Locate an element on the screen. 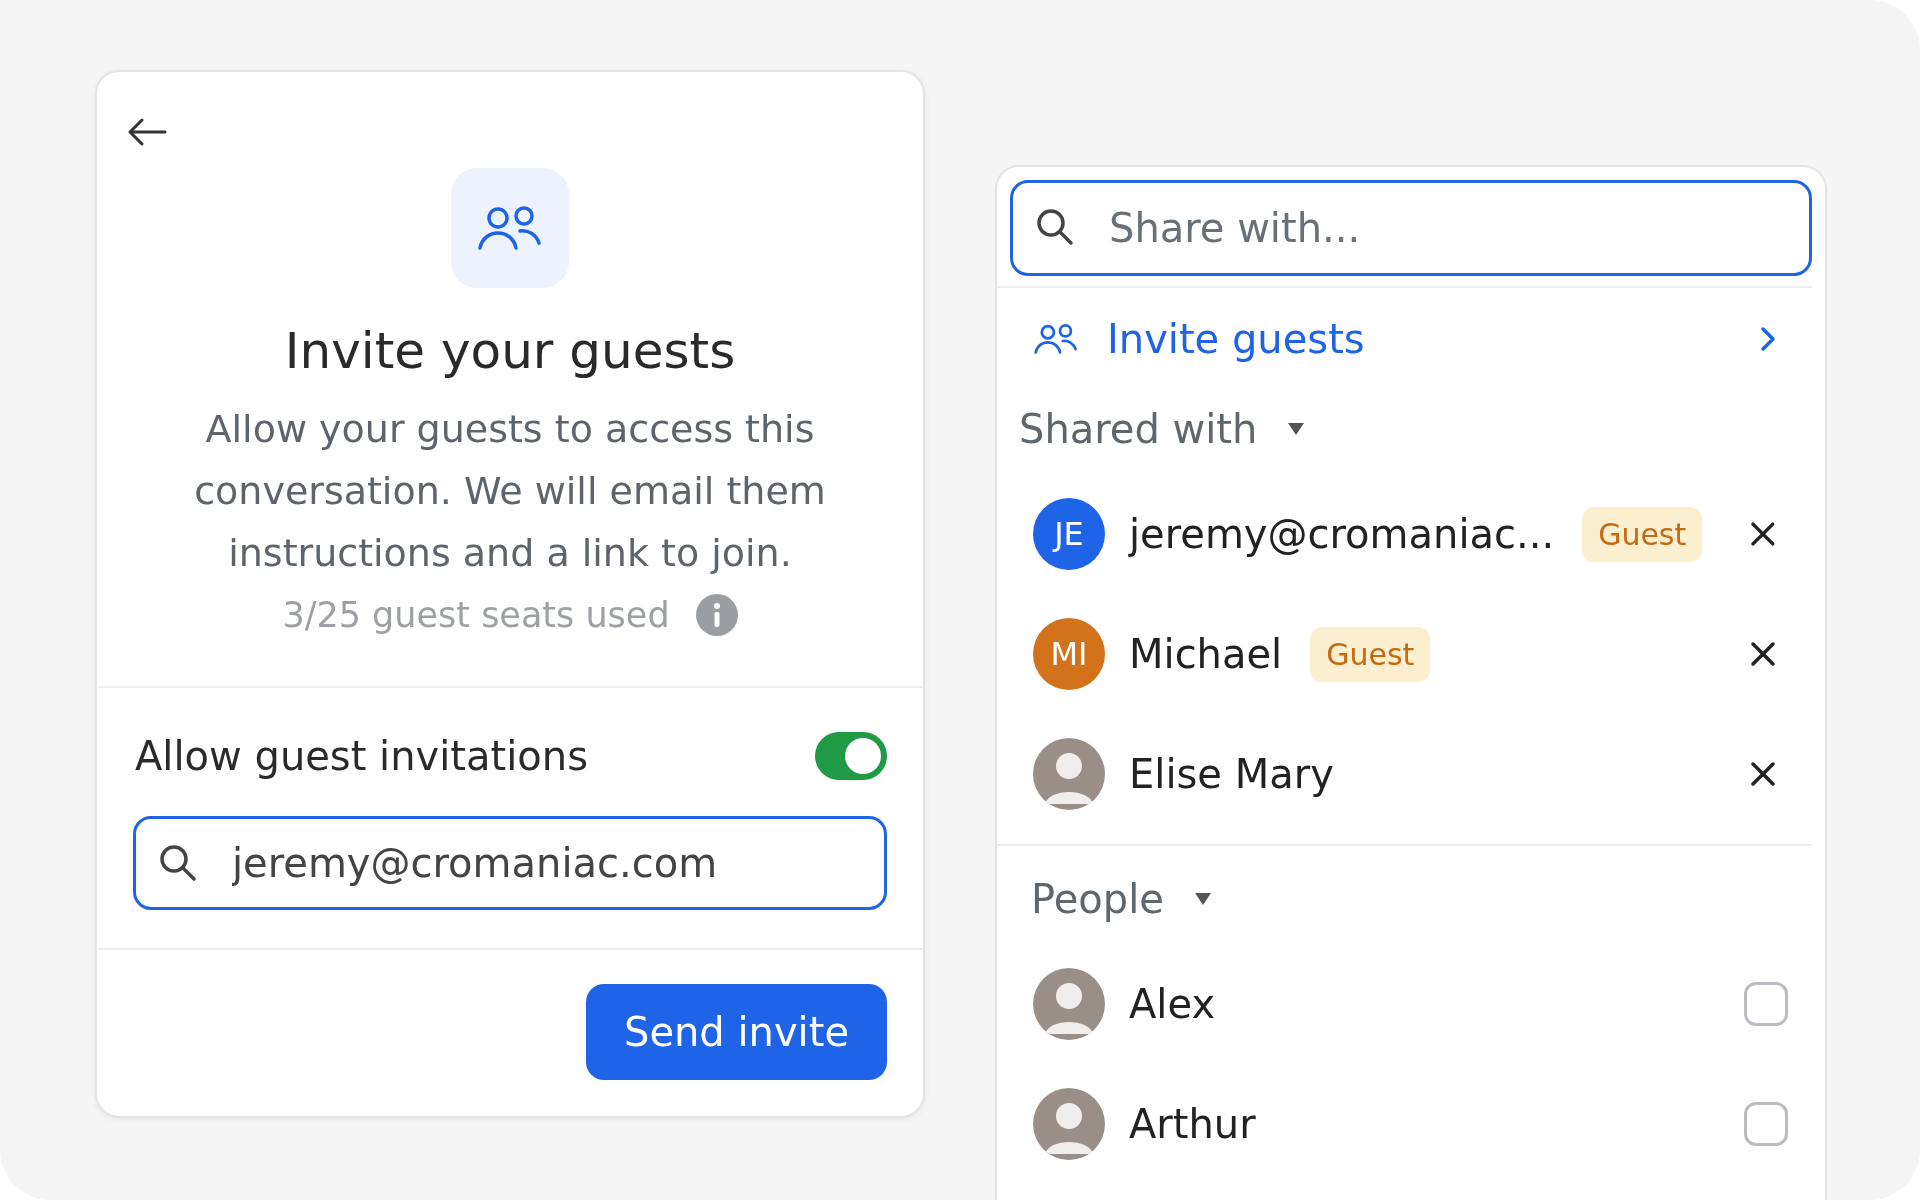 The image size is (1920, 1200). invite-guests-row: Invite guests is located at coordinates (1404, 337).